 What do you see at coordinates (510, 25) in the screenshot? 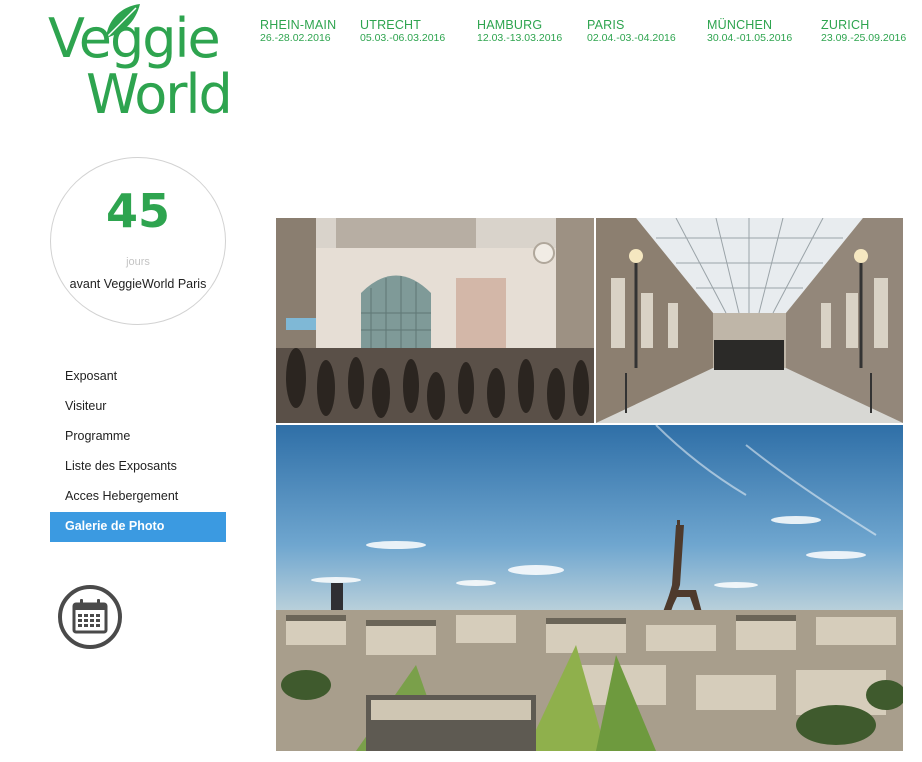
I see `event-city: HAMBURG` at bounding box center [510, 25].